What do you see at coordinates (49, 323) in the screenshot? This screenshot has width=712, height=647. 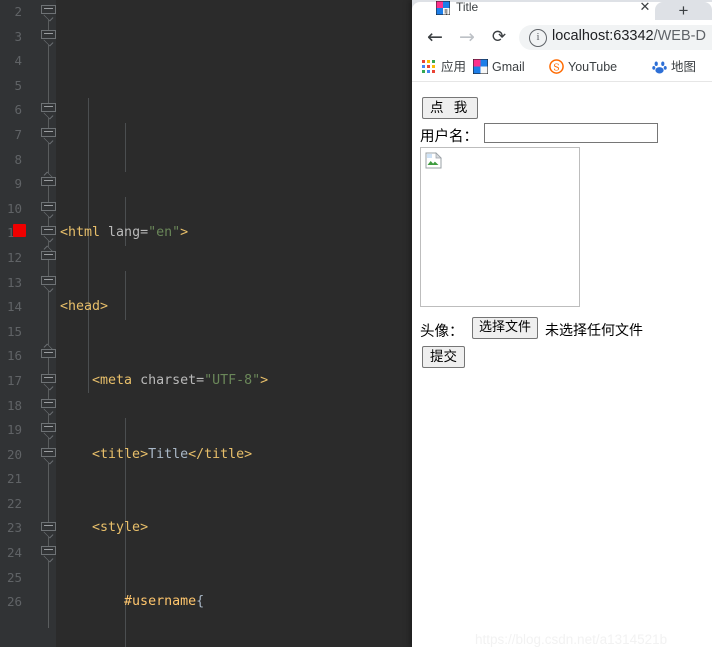 I see `editor-code-folding-column` at bounding box center [49, 323].